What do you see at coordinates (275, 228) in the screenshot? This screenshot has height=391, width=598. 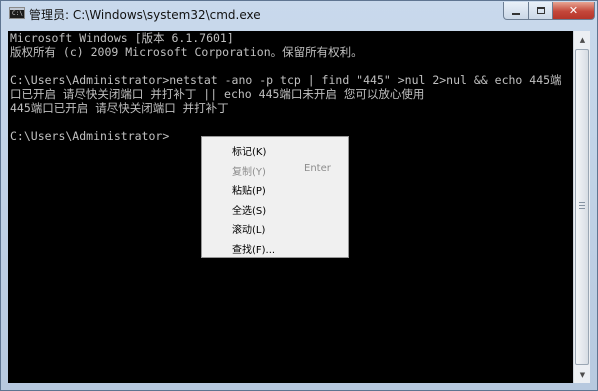 I see `menu-item-scroll: 滚动(L)` at bounding box center [275, 228].